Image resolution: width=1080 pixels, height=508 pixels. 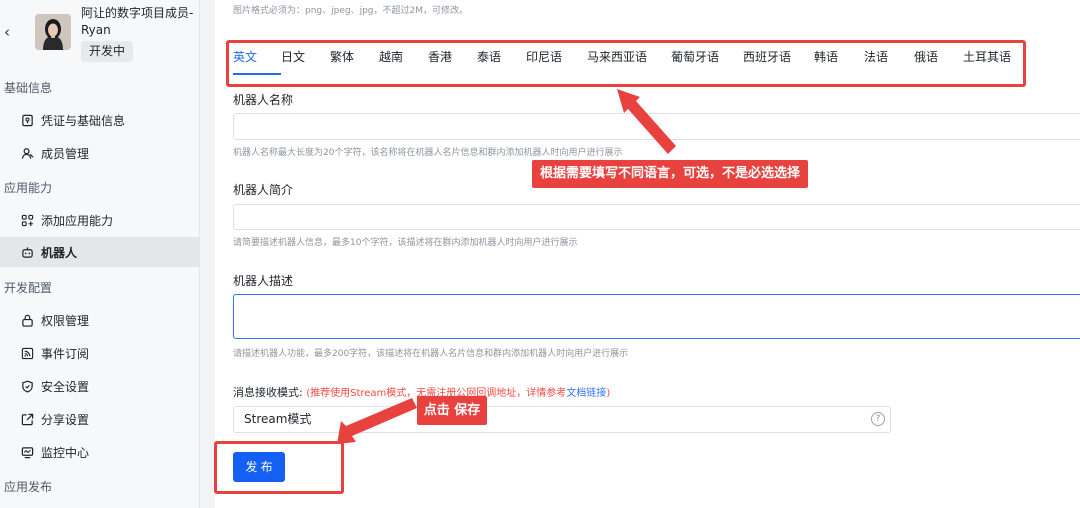 I want to click on image-format-hint: 图片格式必须为：png、jpeg、jpg，不超过2M，可修改。, so click(x=351, y=11).